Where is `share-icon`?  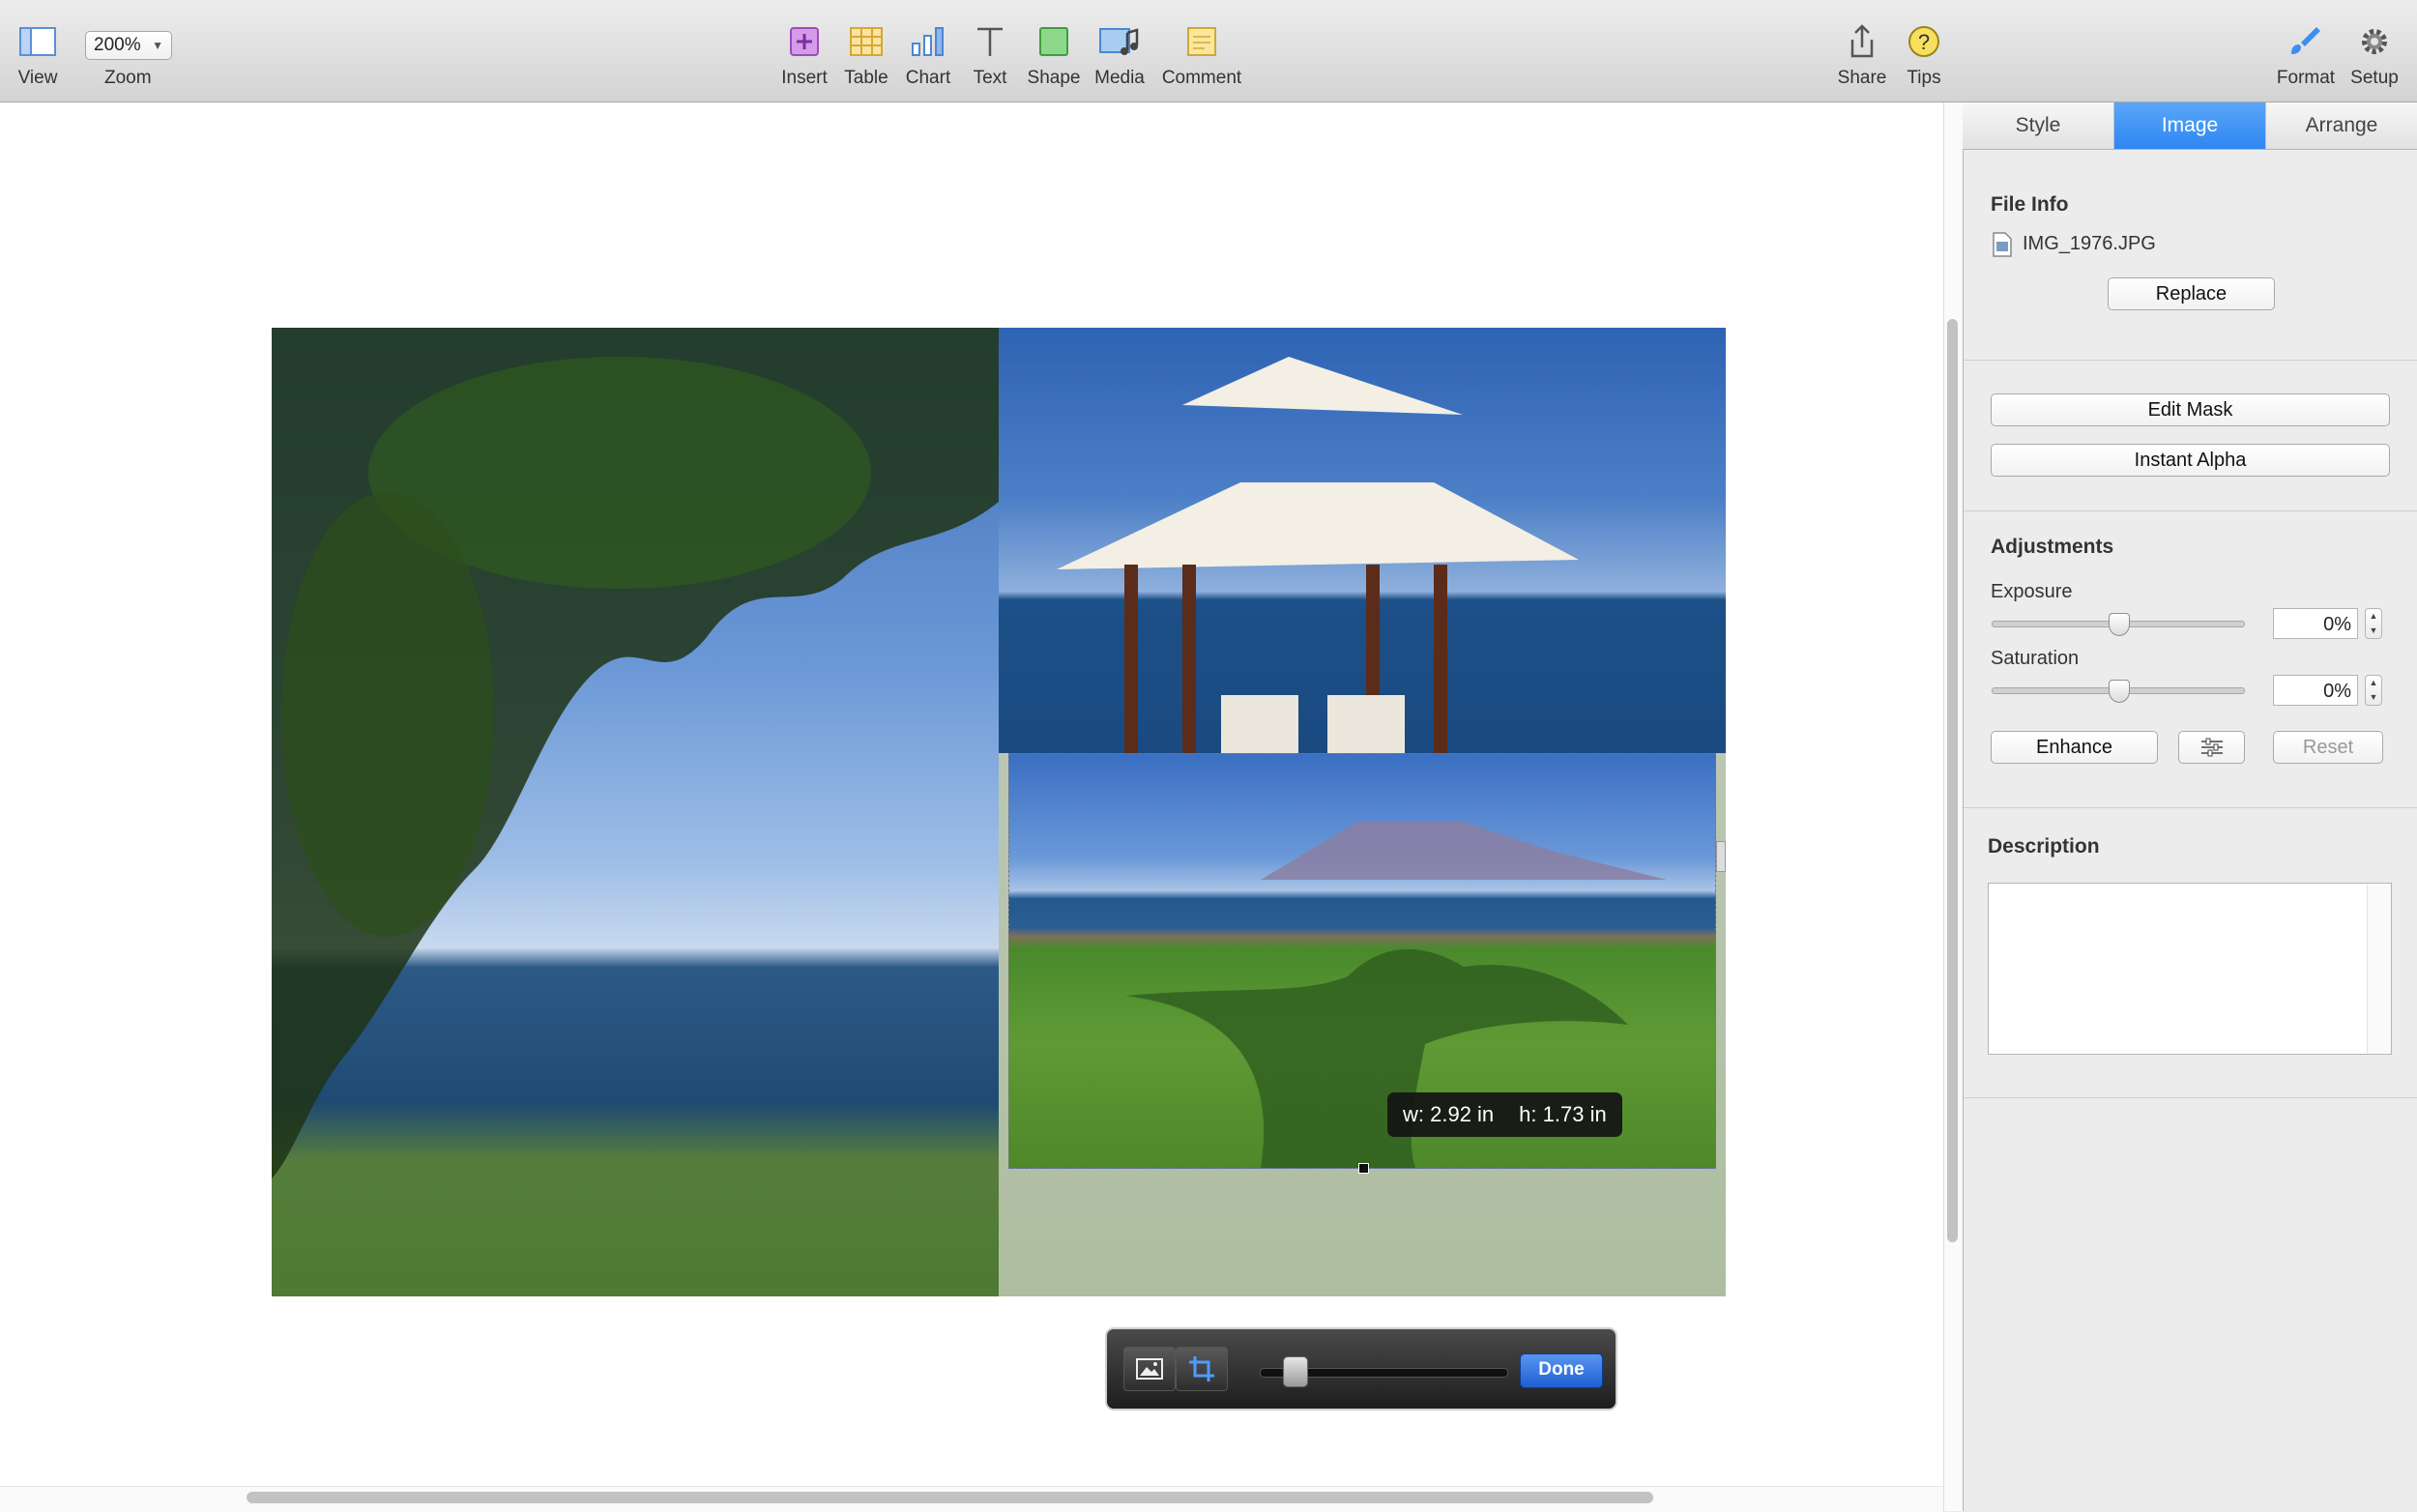 share-icon is located at coordinates (1862, 41).